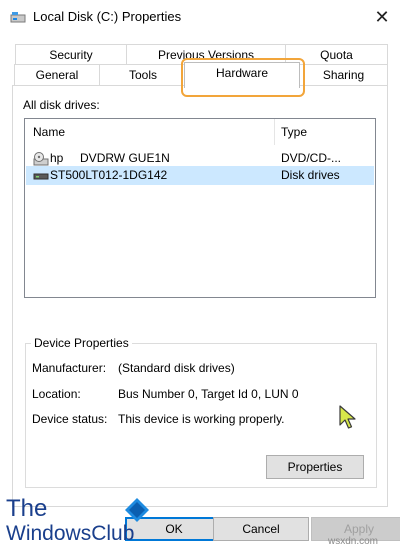 This screenshot has width=400, height=550. Describe the element at coordinates (315, 467) in the screenshot. I see `properties-button: Properties` at that location.